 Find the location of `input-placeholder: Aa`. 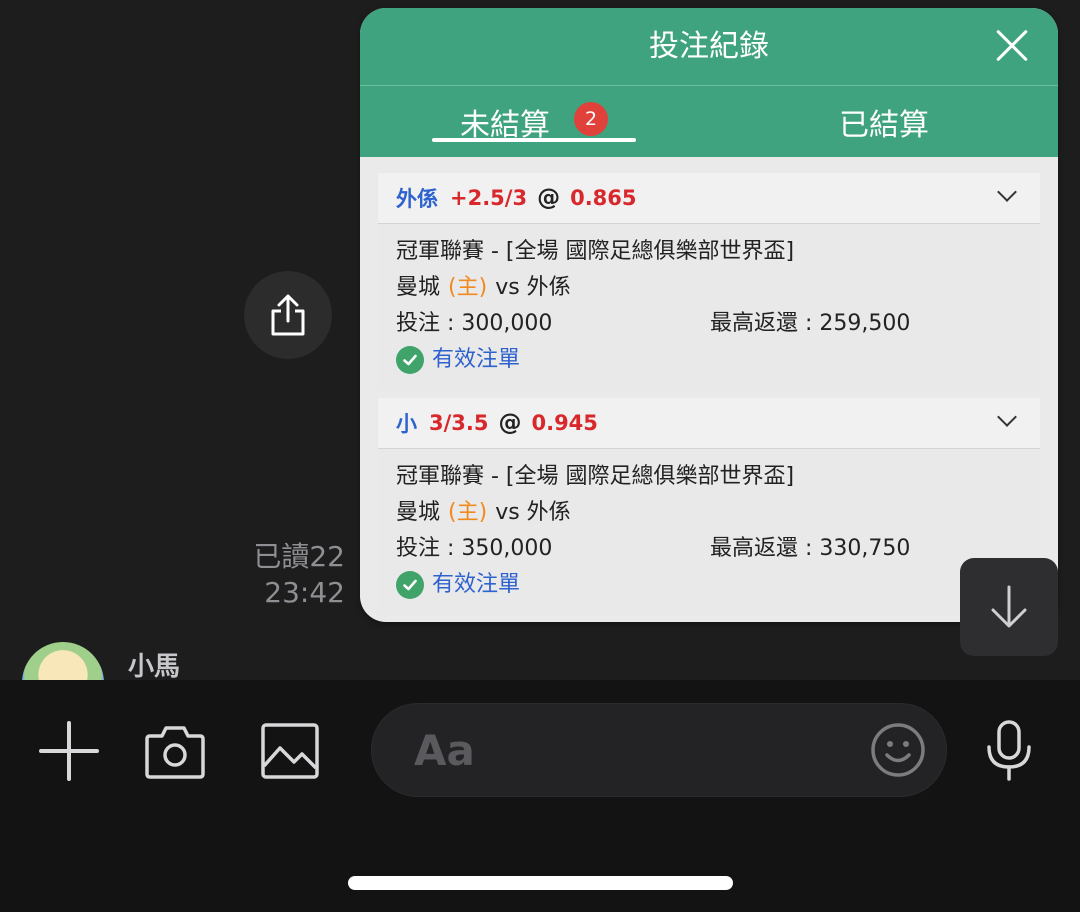

input-placeholder: Aa is located at coordinates (444, 750).